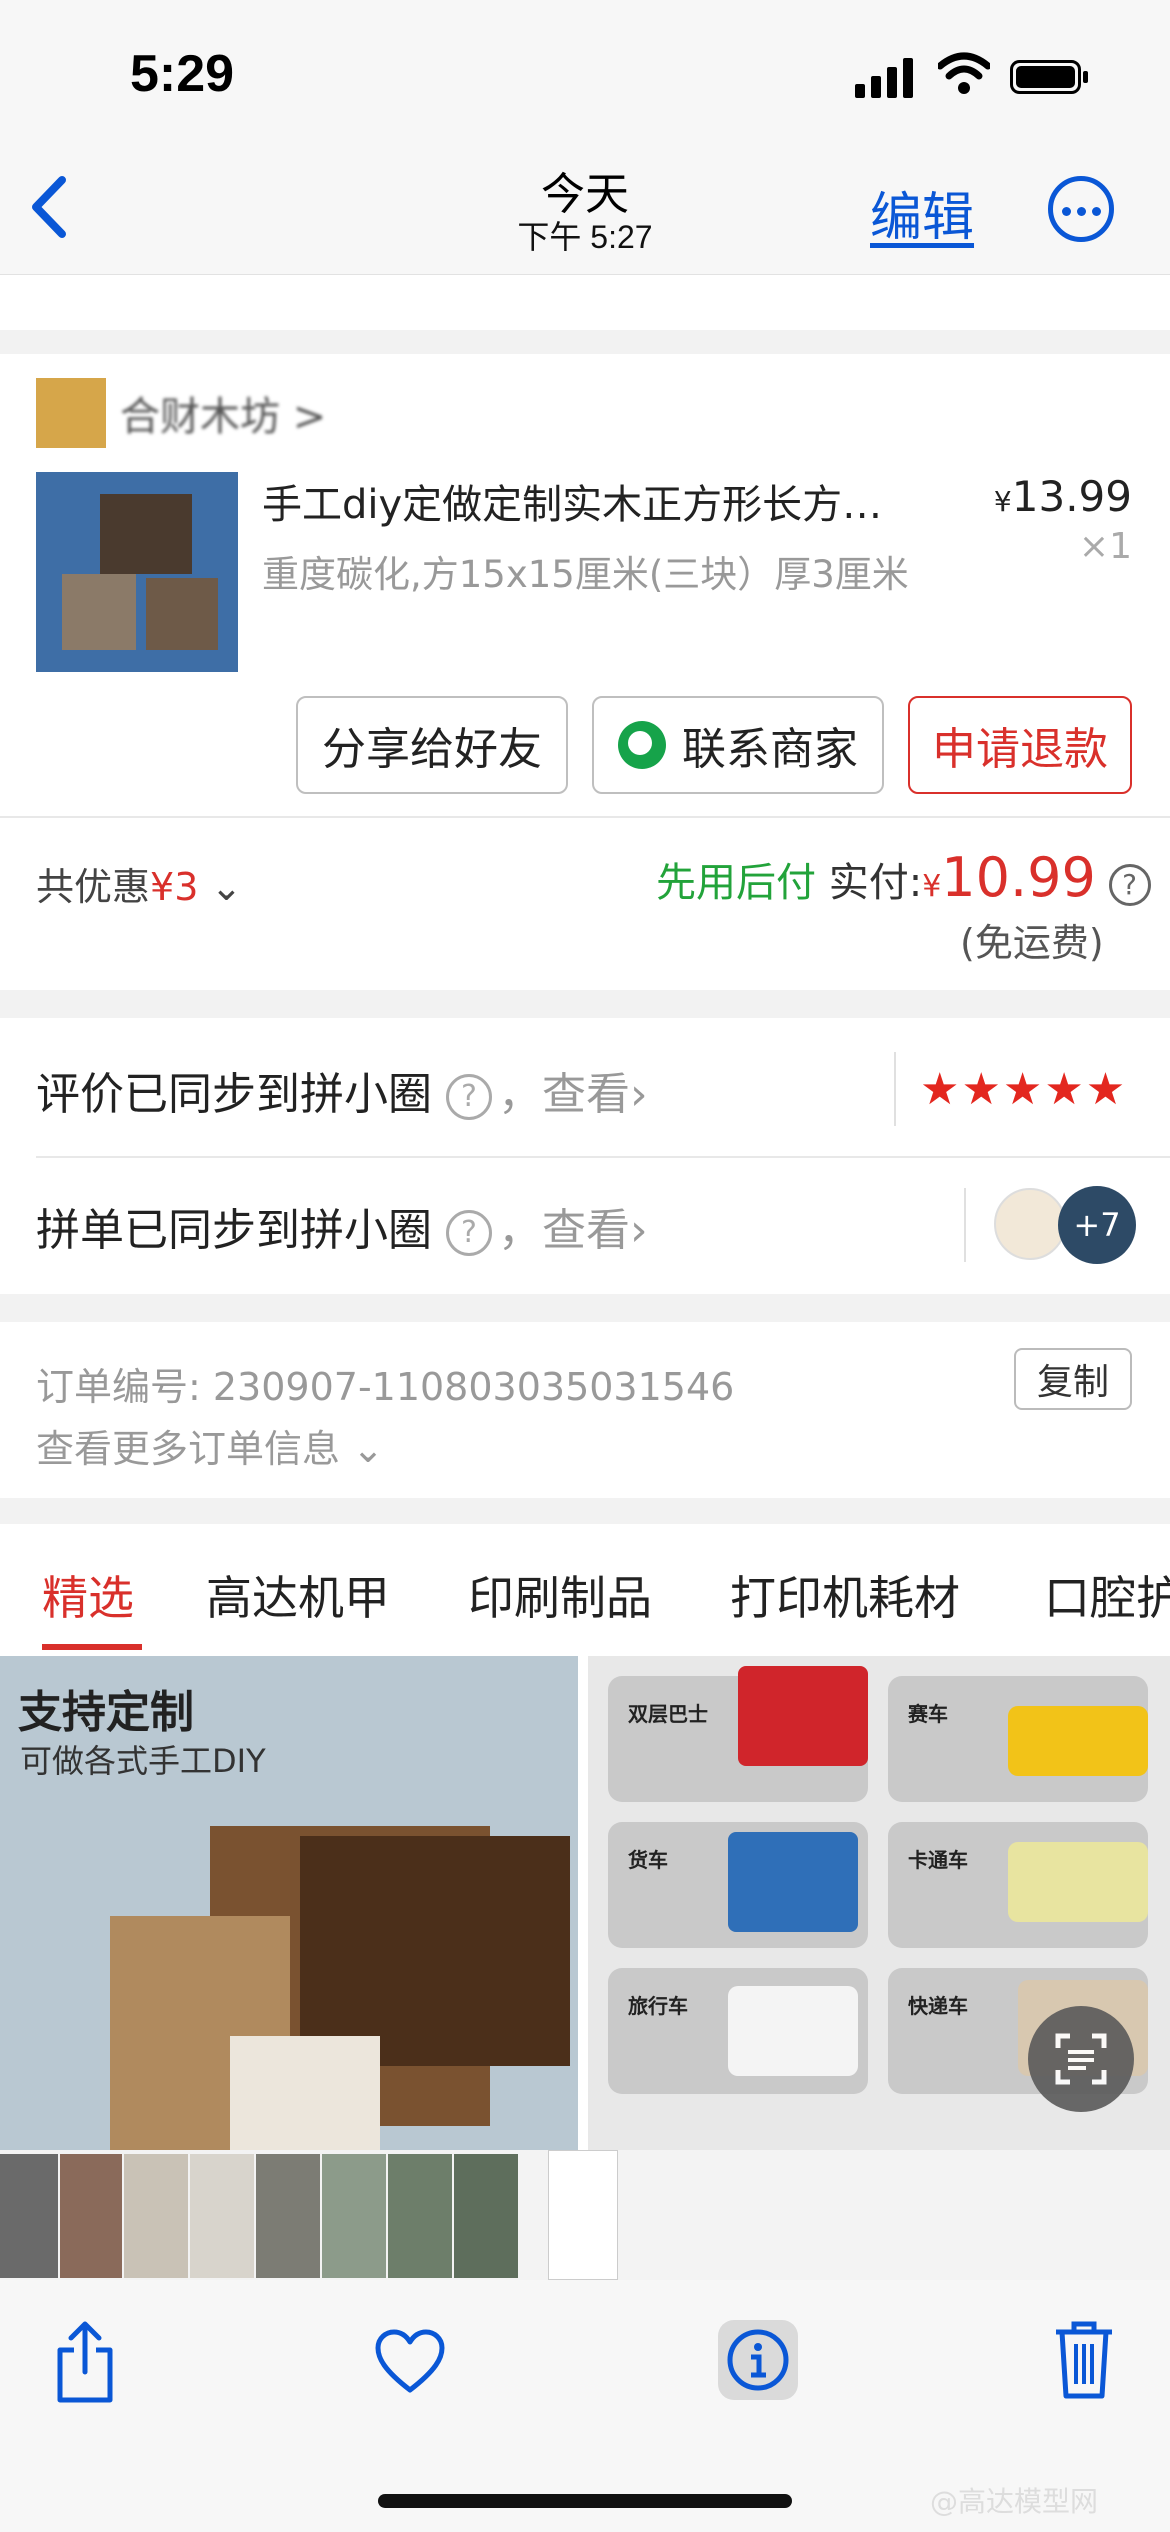  What do you see at coordinates (845, 1595) in the screenshot?
I see `tab-printer-supplies: 打印机耗材` at bounding box center [845, 1595].